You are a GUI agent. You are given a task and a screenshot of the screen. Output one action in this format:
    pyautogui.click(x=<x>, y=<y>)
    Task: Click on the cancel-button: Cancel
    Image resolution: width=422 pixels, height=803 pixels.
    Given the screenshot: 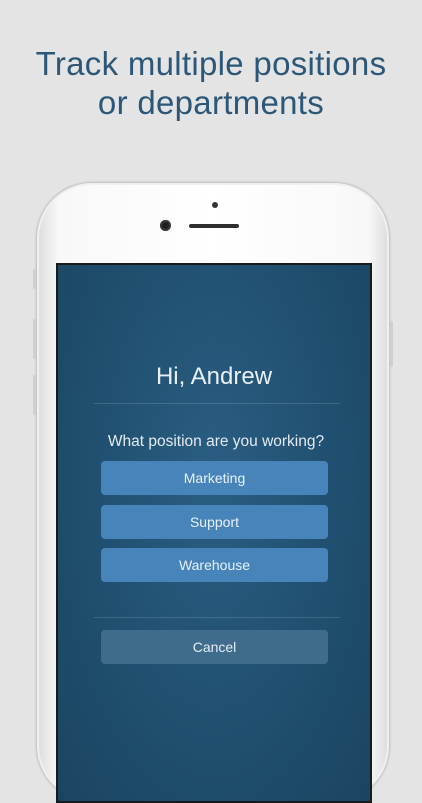 What is the action you would take?
    pyautogui.click(x=214, y=647)
    